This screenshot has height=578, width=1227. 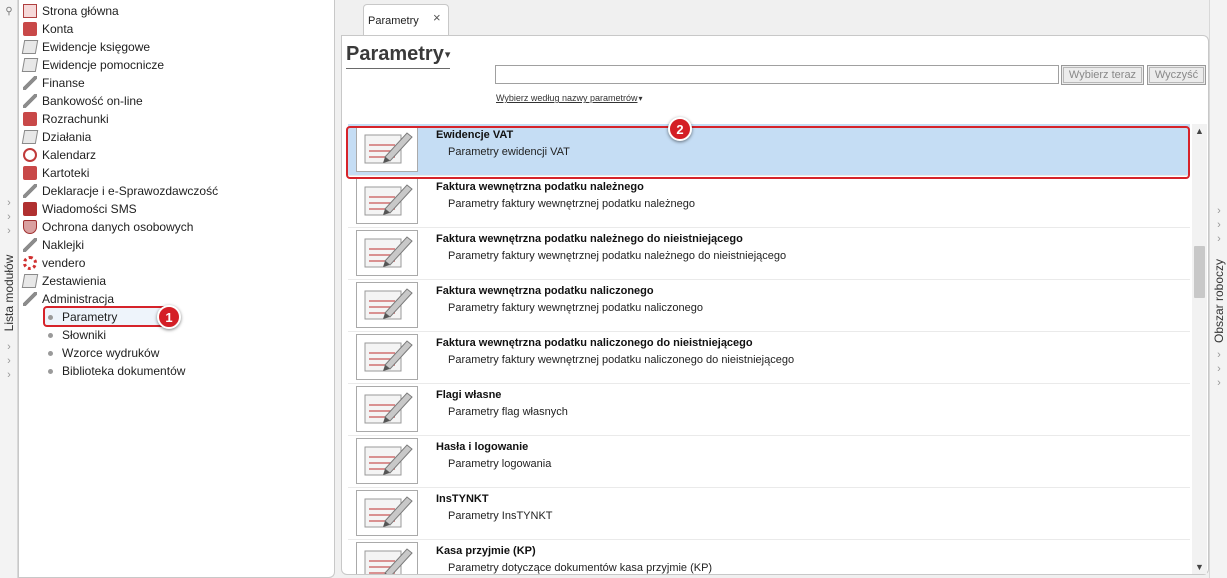 What do you see at coordinates (120, 191) in the screenshot?
I see `module-item-declarations: Deklaracje i e-Sprawozdawczość` at bounding box center [120, 191].